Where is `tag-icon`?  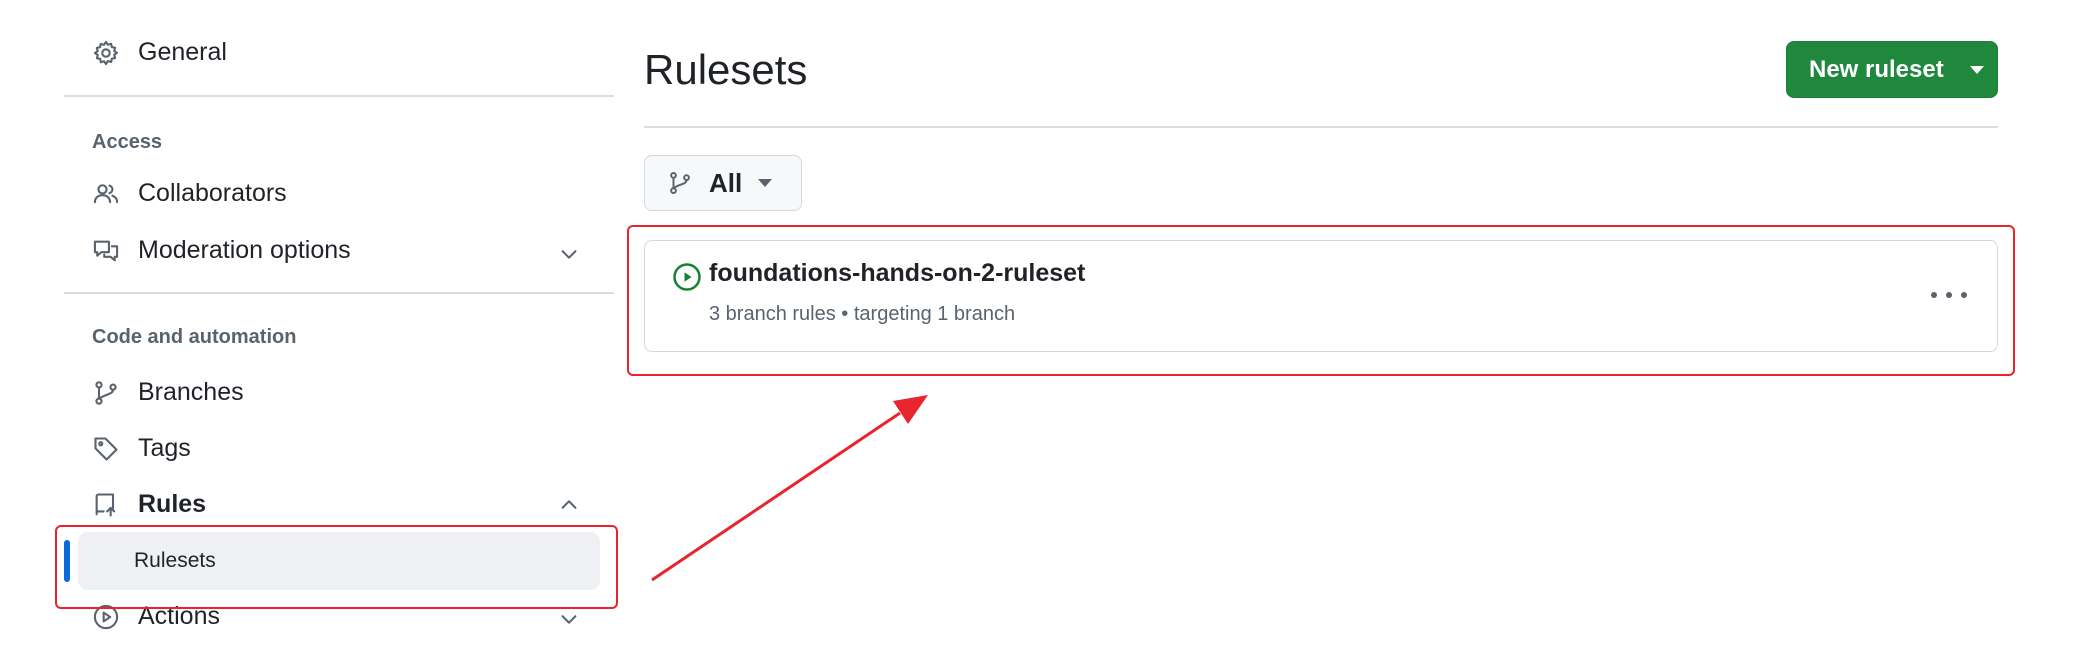 tag-icon is located at coordinates (106, 448).